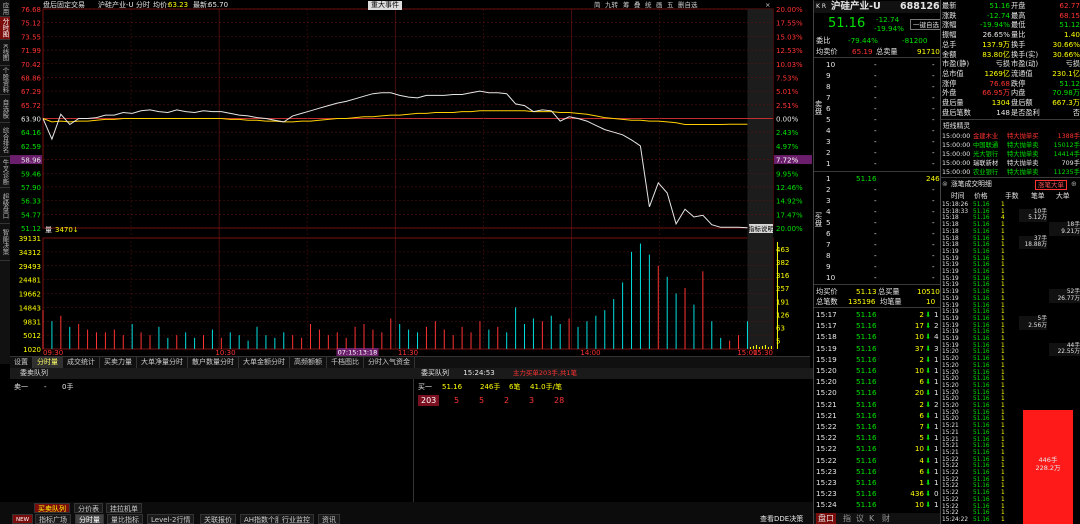  What do you see at coordinates (1069, 5) in the screenshot?
I see `quote-value: 62.77` at bounding box center [1069, 5].